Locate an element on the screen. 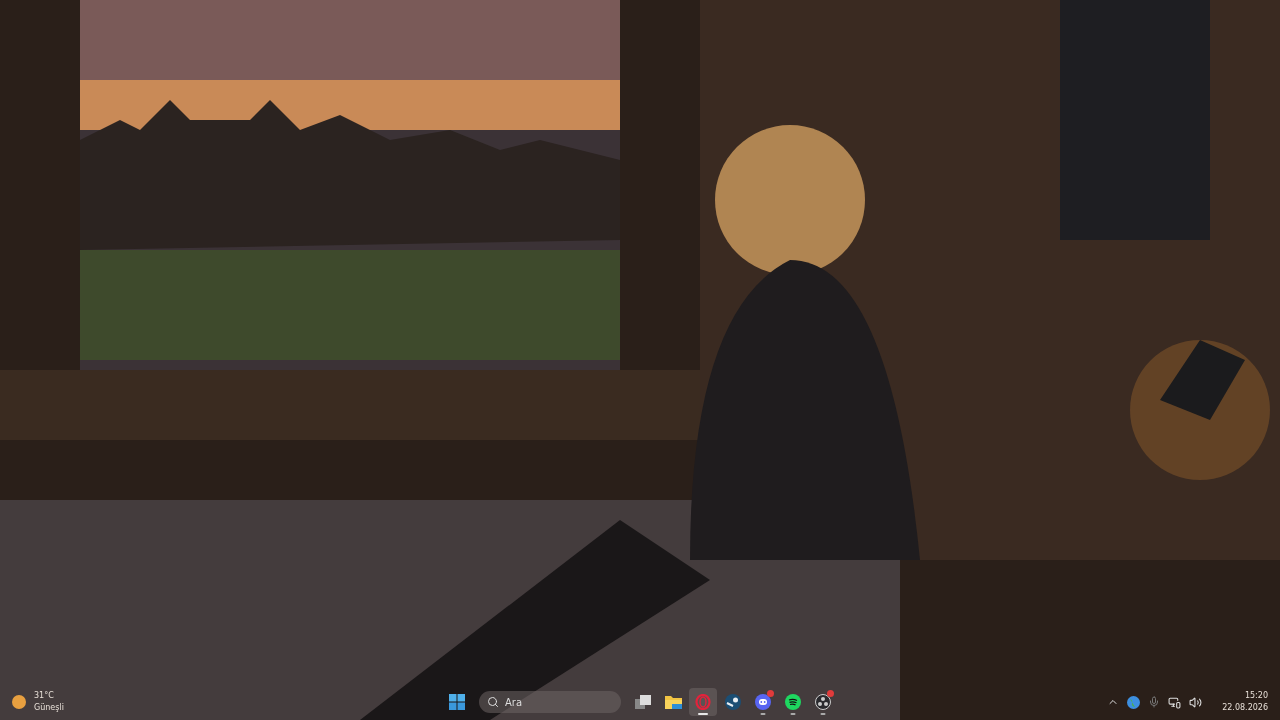  windows-logo-icon is located at coordinates (457, 702).